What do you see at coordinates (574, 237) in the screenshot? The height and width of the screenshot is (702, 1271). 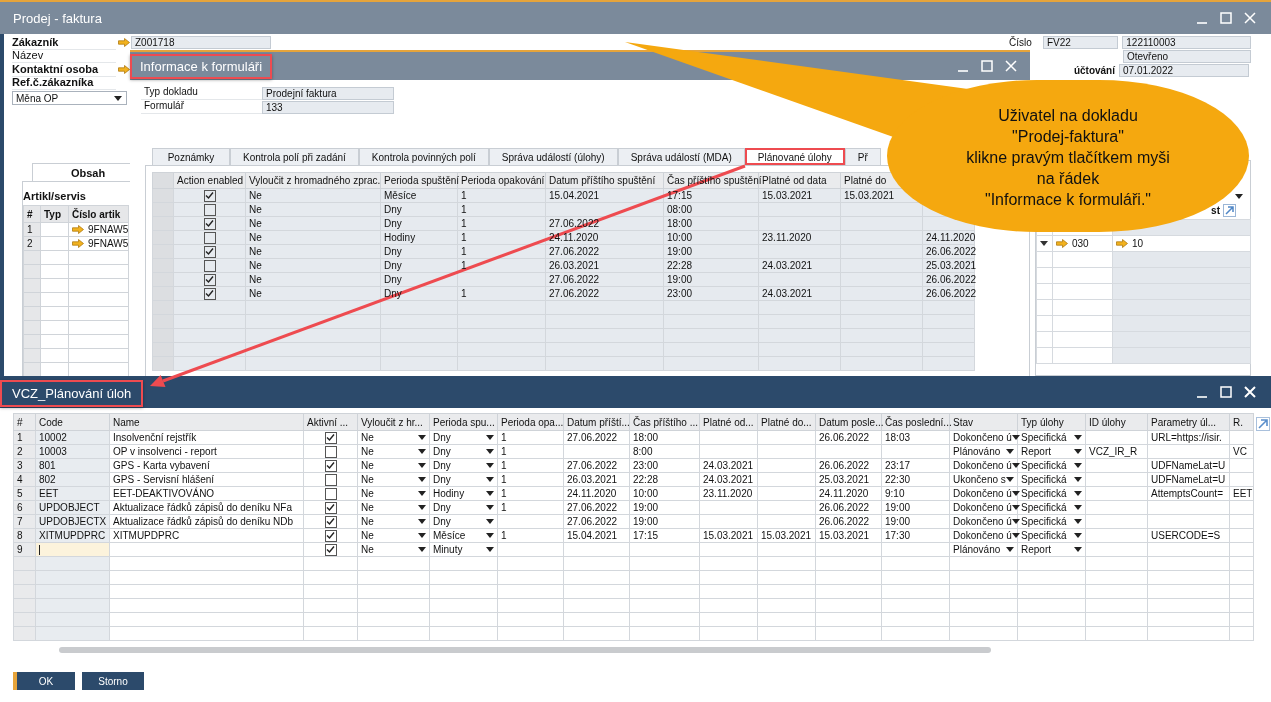 I see `table-cell: 24.11.2020` at bounding box center [574, 237].